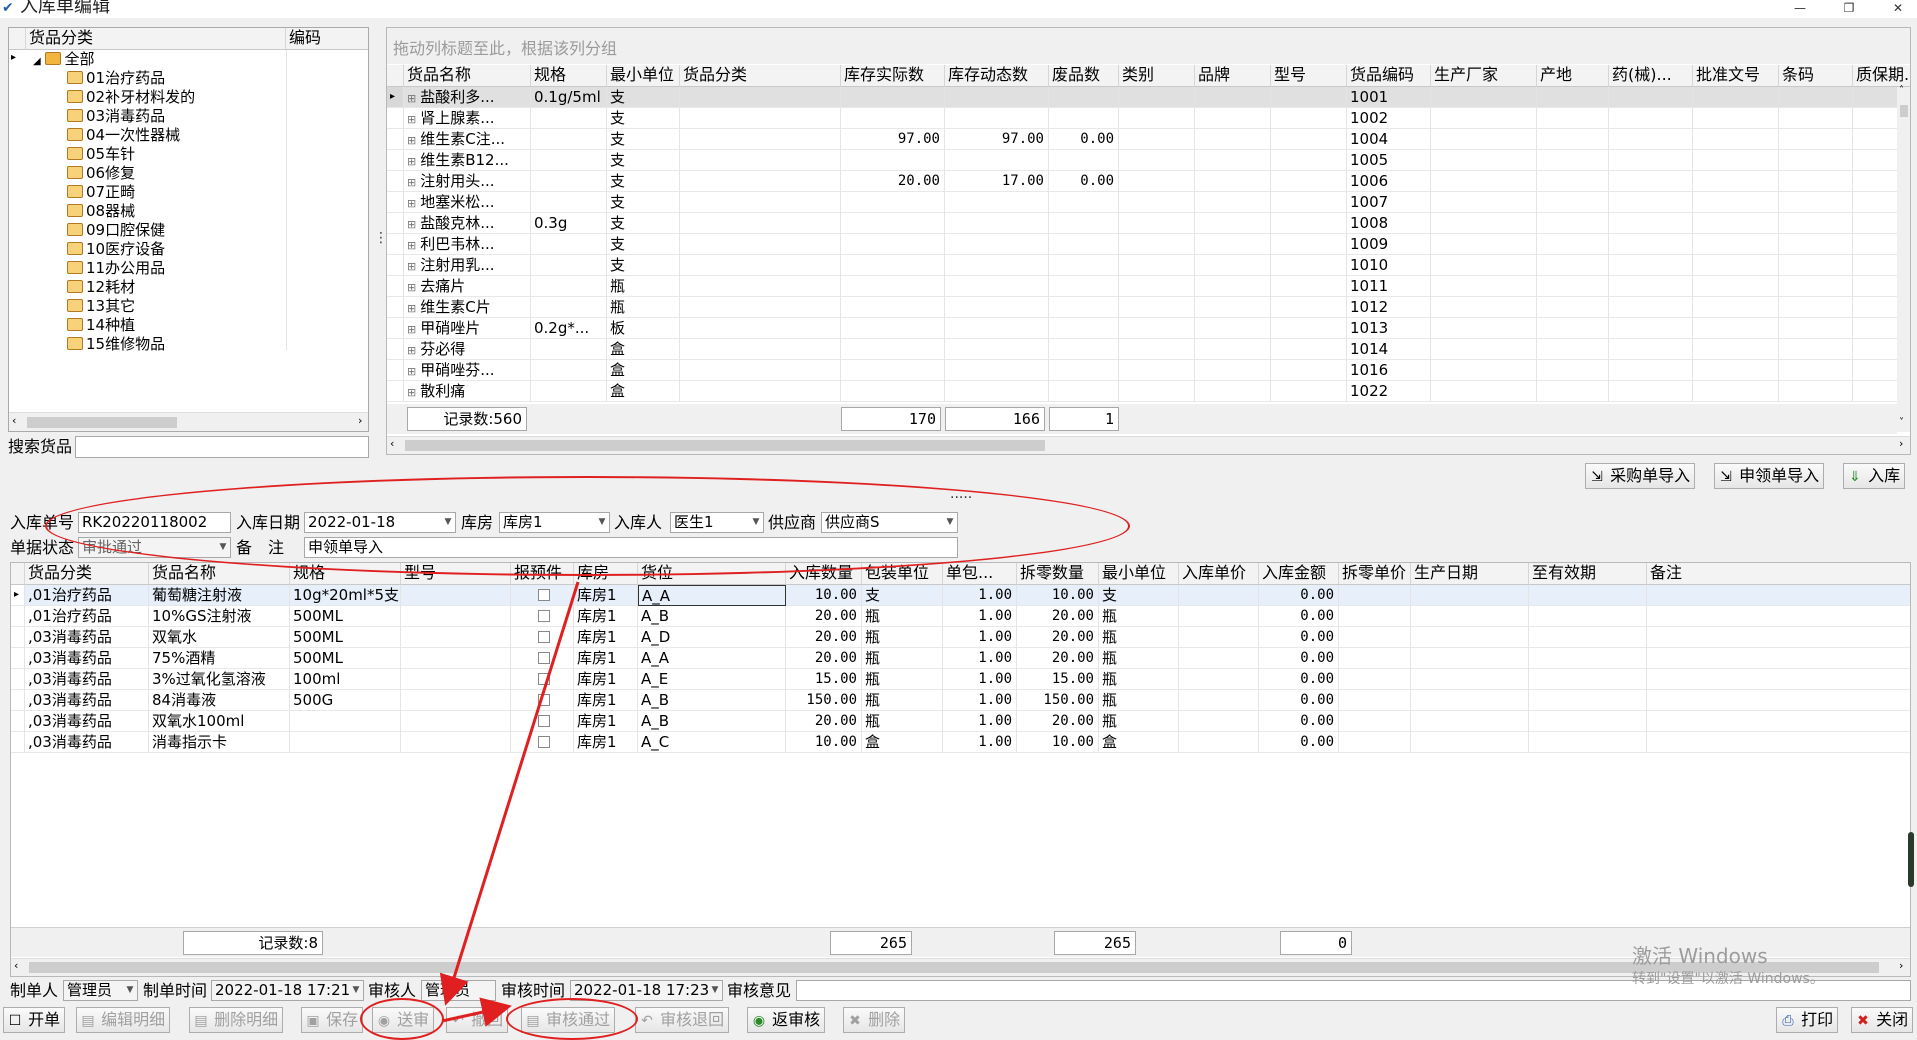  Describe the element at coordinates (476, 1012) in the screenshot. I see `arrow-to-approve` at that location.